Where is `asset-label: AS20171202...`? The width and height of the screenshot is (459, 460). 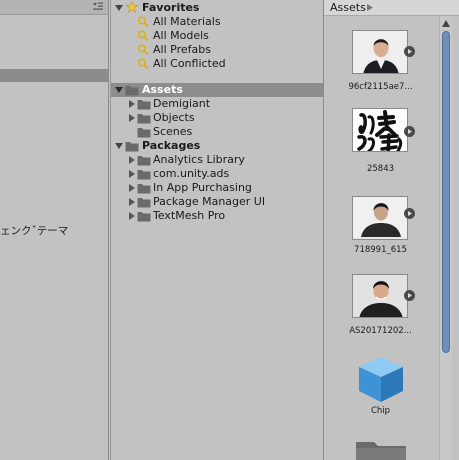 asset-label: AS20171202... is located at coordinates (380, 331).